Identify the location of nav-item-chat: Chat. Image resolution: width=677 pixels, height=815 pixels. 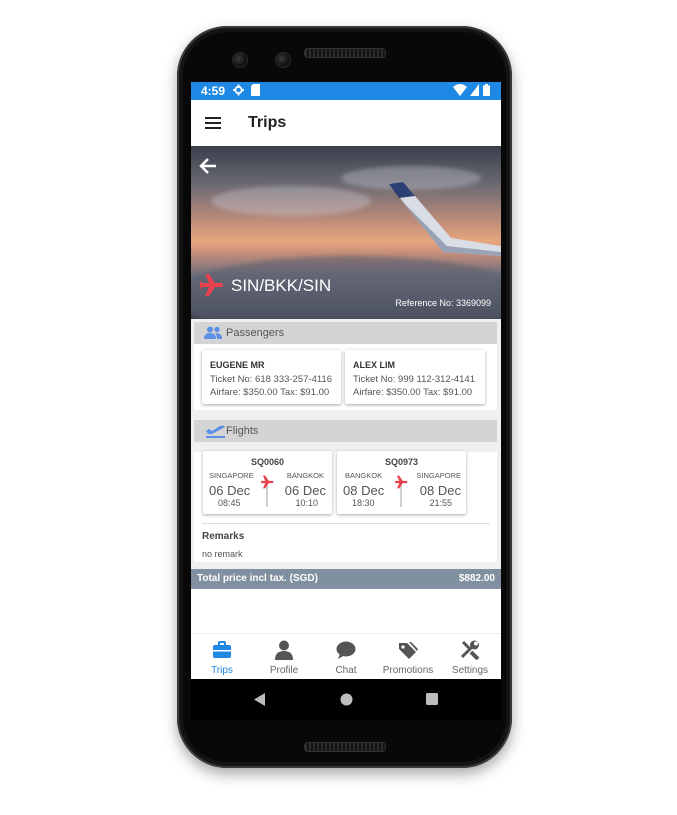
(346, 657).